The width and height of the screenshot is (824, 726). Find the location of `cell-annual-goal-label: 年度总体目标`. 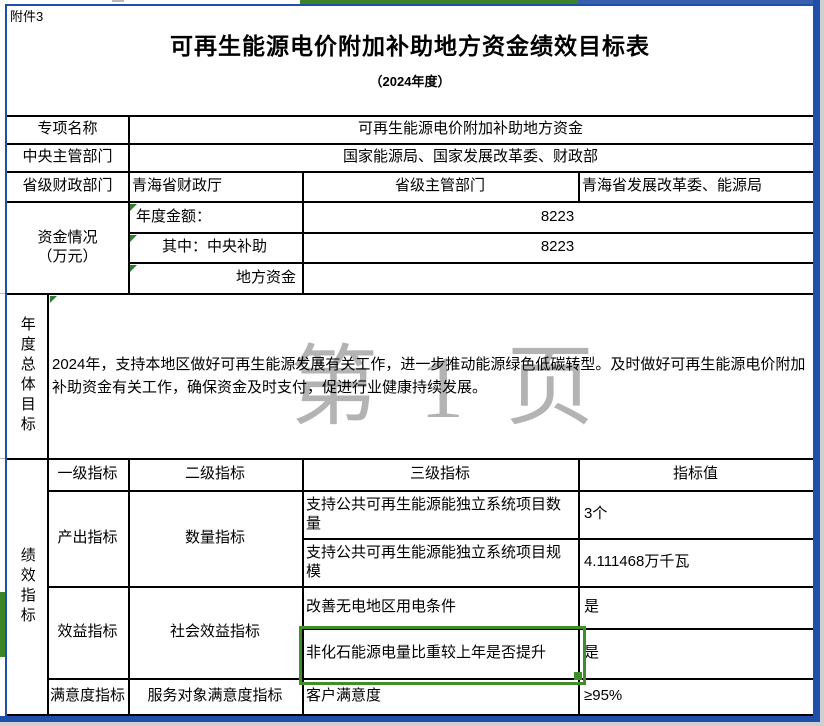

cell-annual-goal-label: 年度总体目标 is located at coordinates (27, 375).